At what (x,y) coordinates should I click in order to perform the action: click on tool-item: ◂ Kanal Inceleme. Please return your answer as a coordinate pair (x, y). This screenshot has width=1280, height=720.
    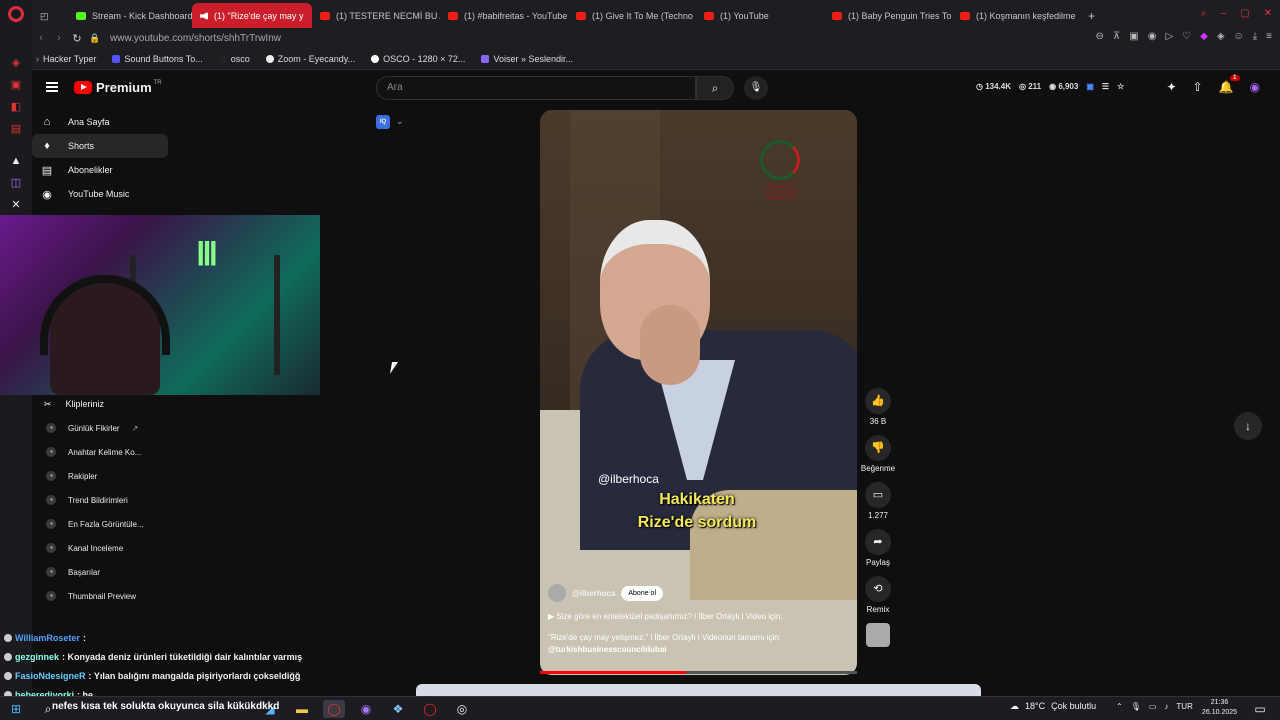
    Looking at the image, I should click on (100, 548).